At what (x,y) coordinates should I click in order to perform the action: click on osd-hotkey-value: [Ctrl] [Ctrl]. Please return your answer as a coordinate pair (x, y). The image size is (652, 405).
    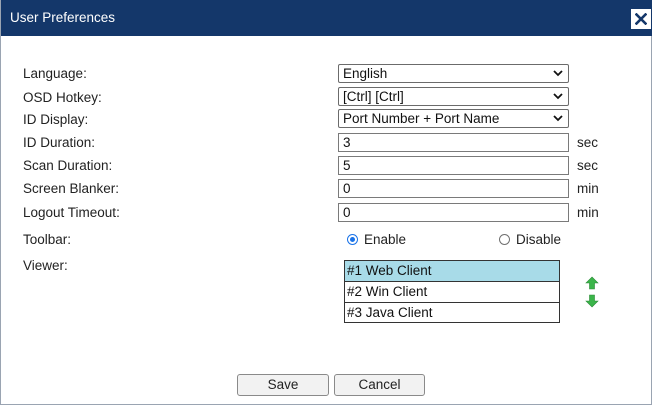
    Looking at the image, I should click on (373, 96).